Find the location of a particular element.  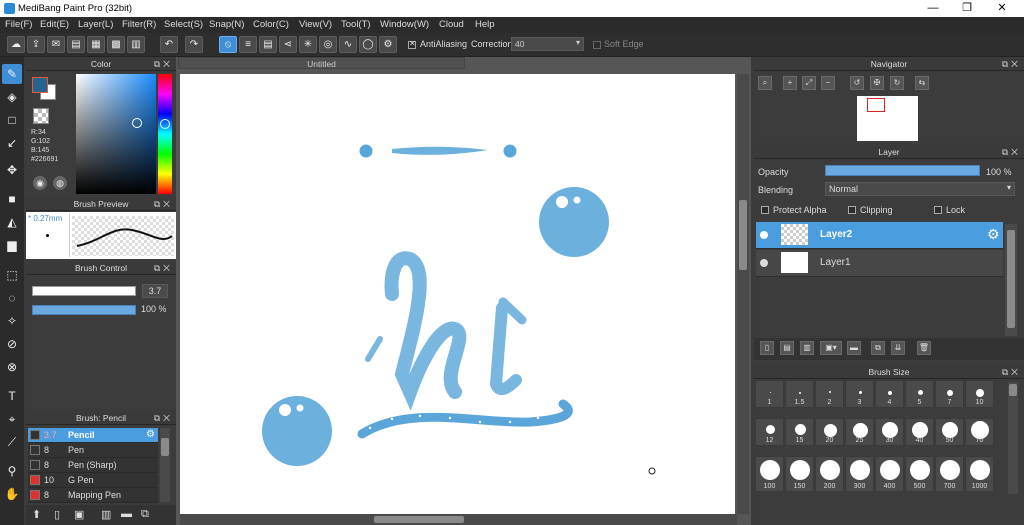

layer-scrollbar is located at coordinates (1011, 280).